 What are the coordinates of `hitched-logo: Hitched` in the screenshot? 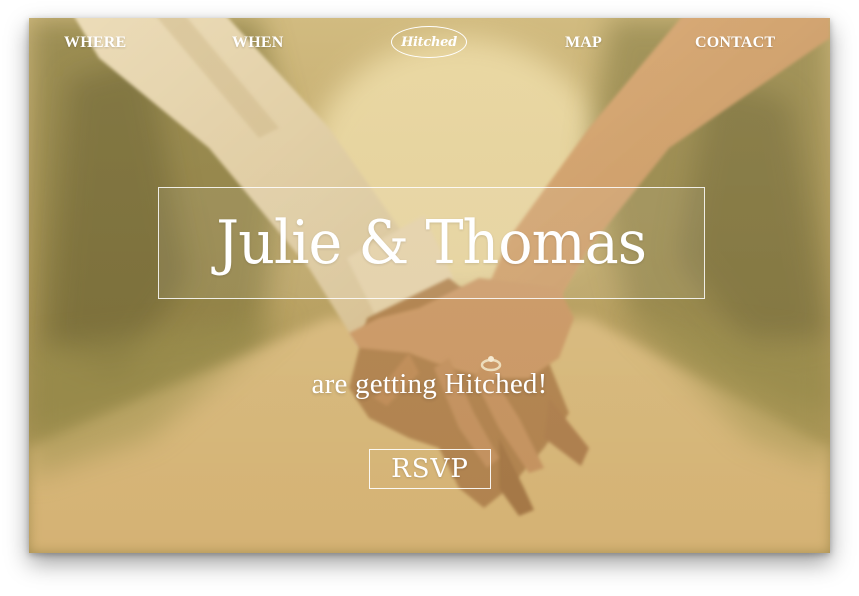 It's located at (429, 42).